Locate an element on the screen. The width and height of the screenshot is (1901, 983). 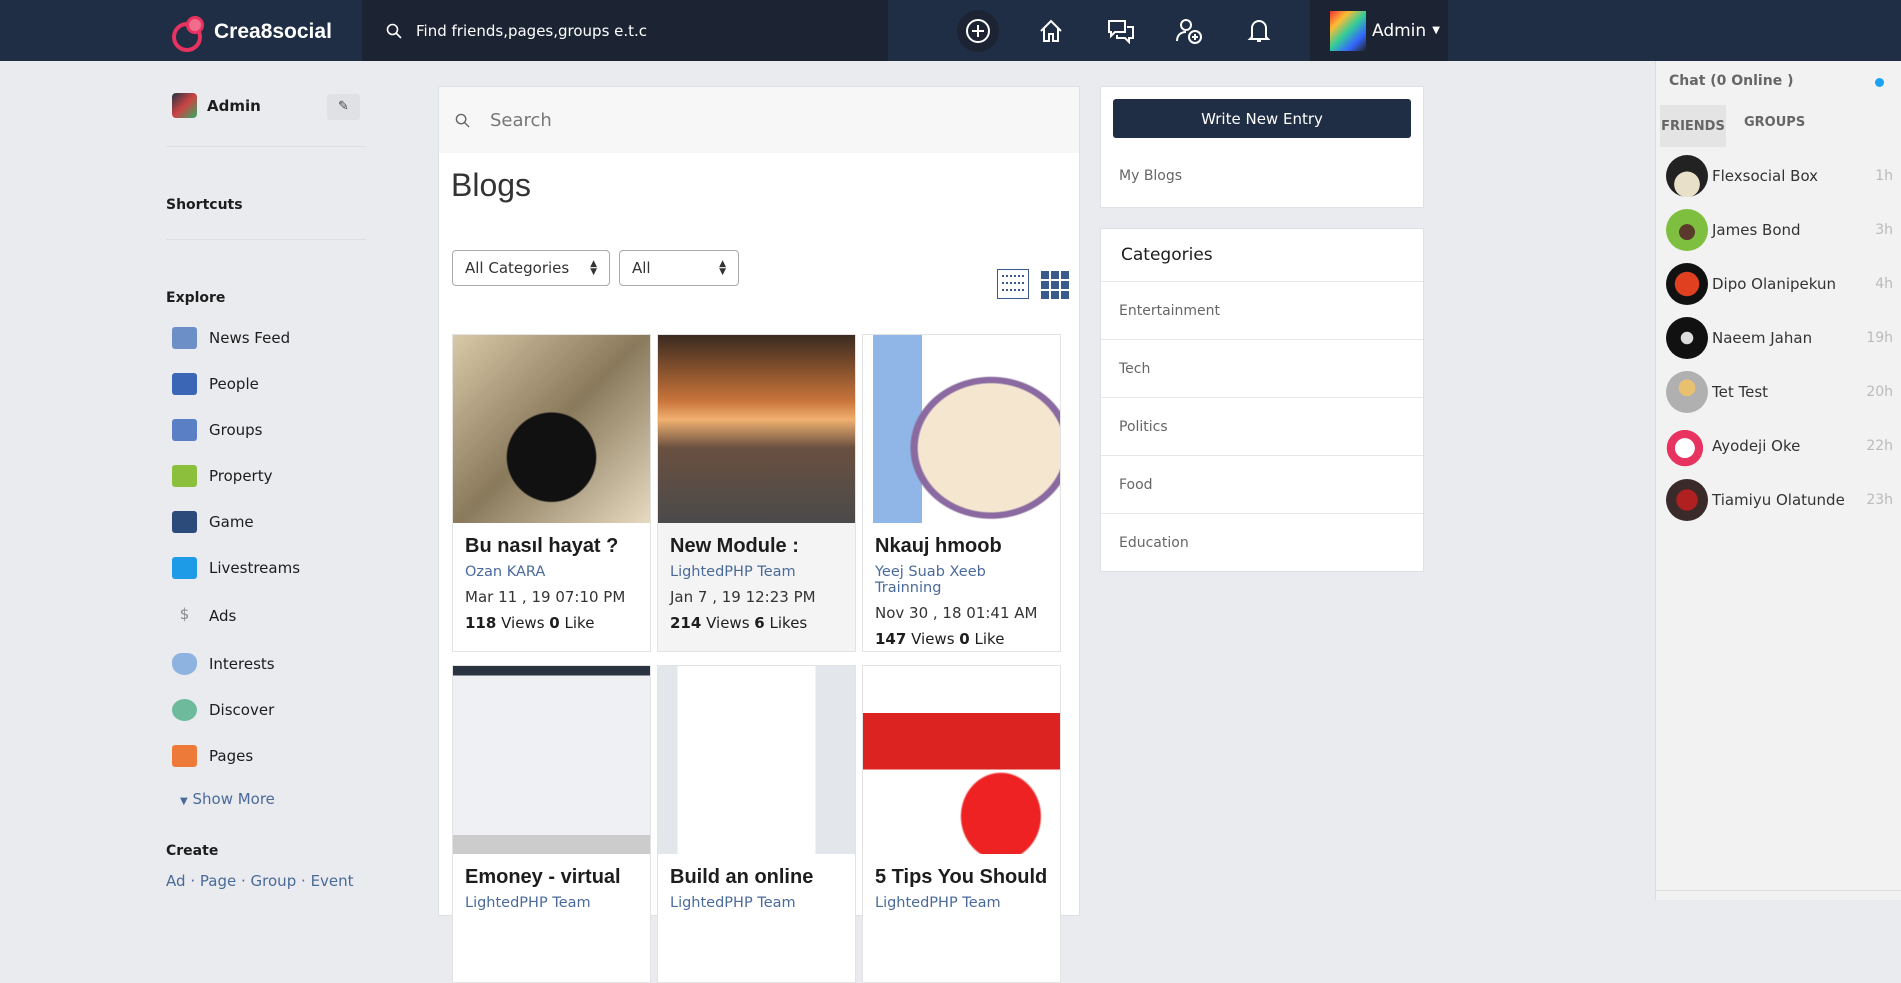
list-view-icon is located at coordinates (1013, 284).